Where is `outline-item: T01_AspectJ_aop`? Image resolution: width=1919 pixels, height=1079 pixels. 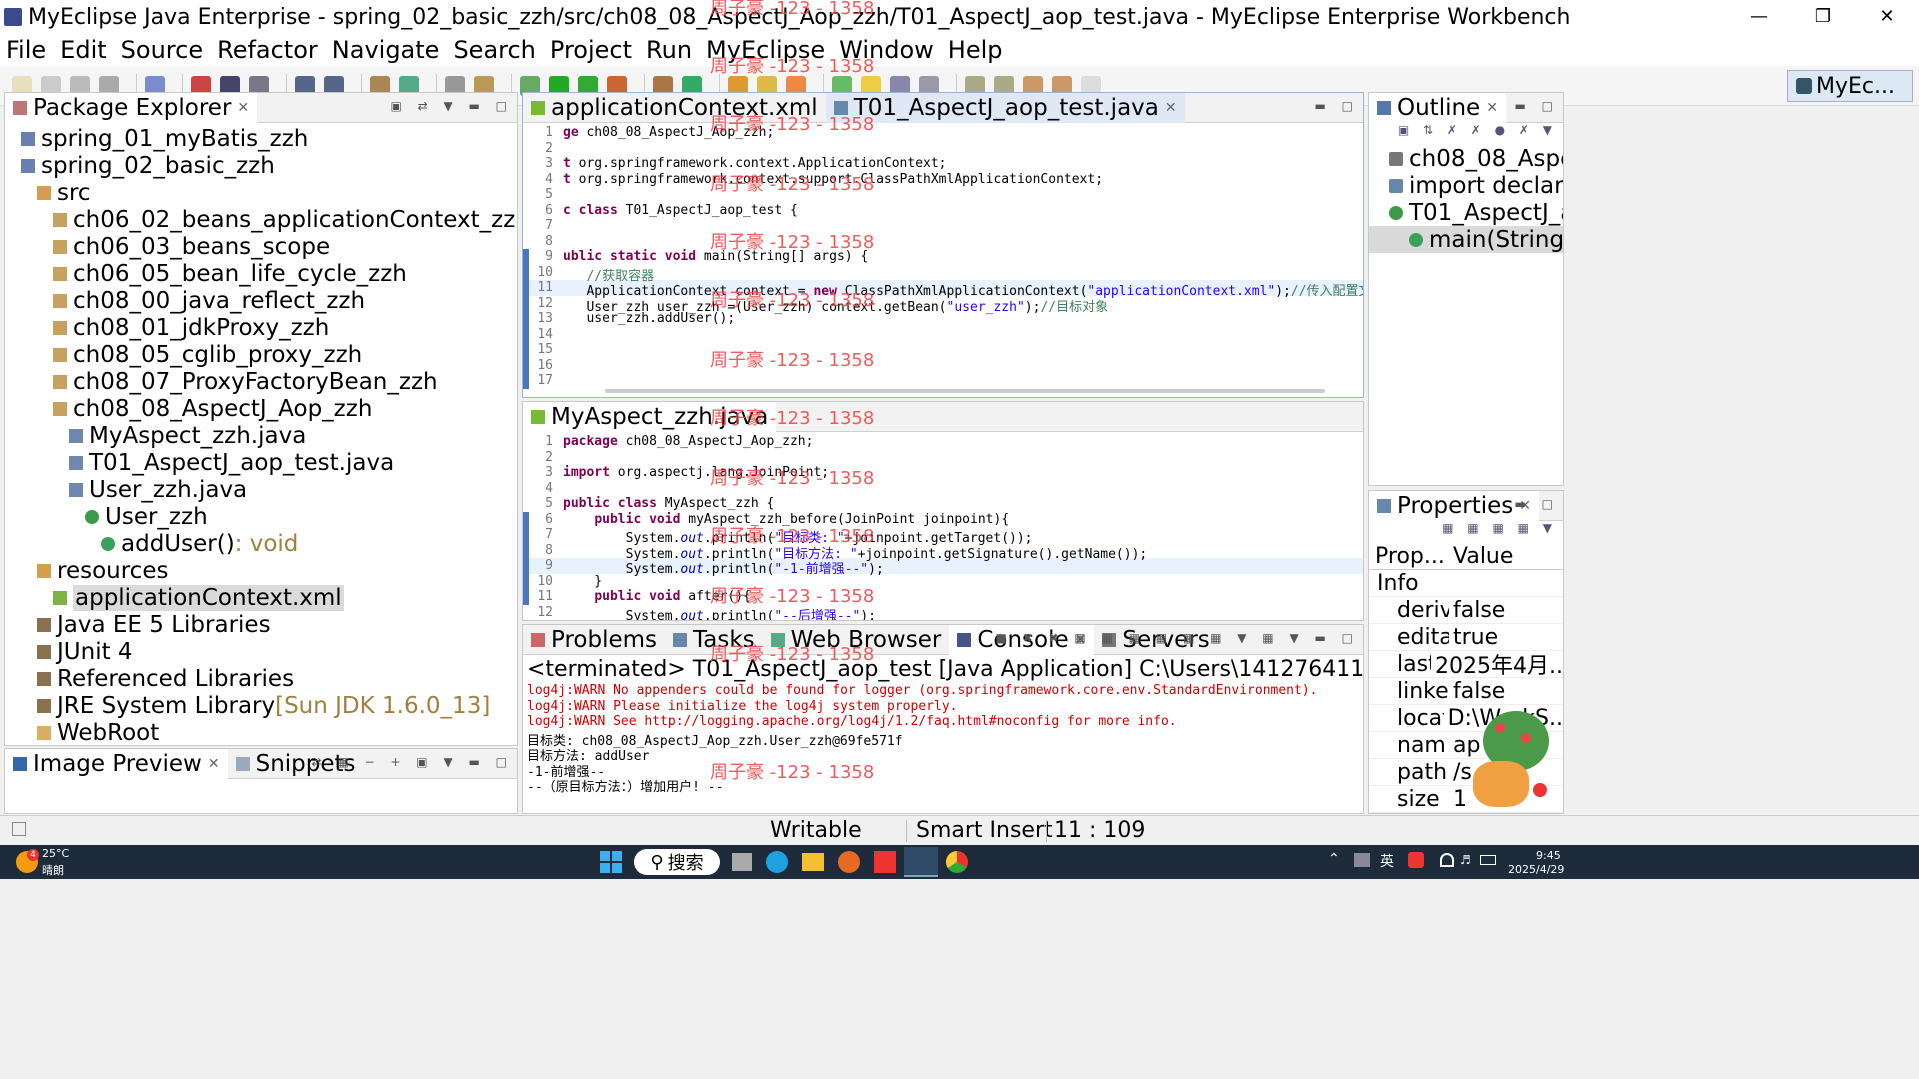 outline-item: T01_AspectJ_aop is located at coordinates (1466, 212).